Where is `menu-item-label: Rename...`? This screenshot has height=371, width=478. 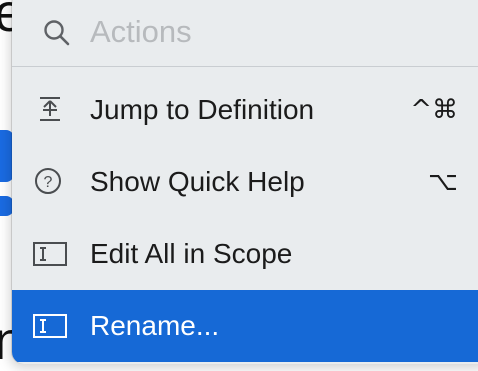
menu-item-label: Rename... is located at coordinates (155, 325).